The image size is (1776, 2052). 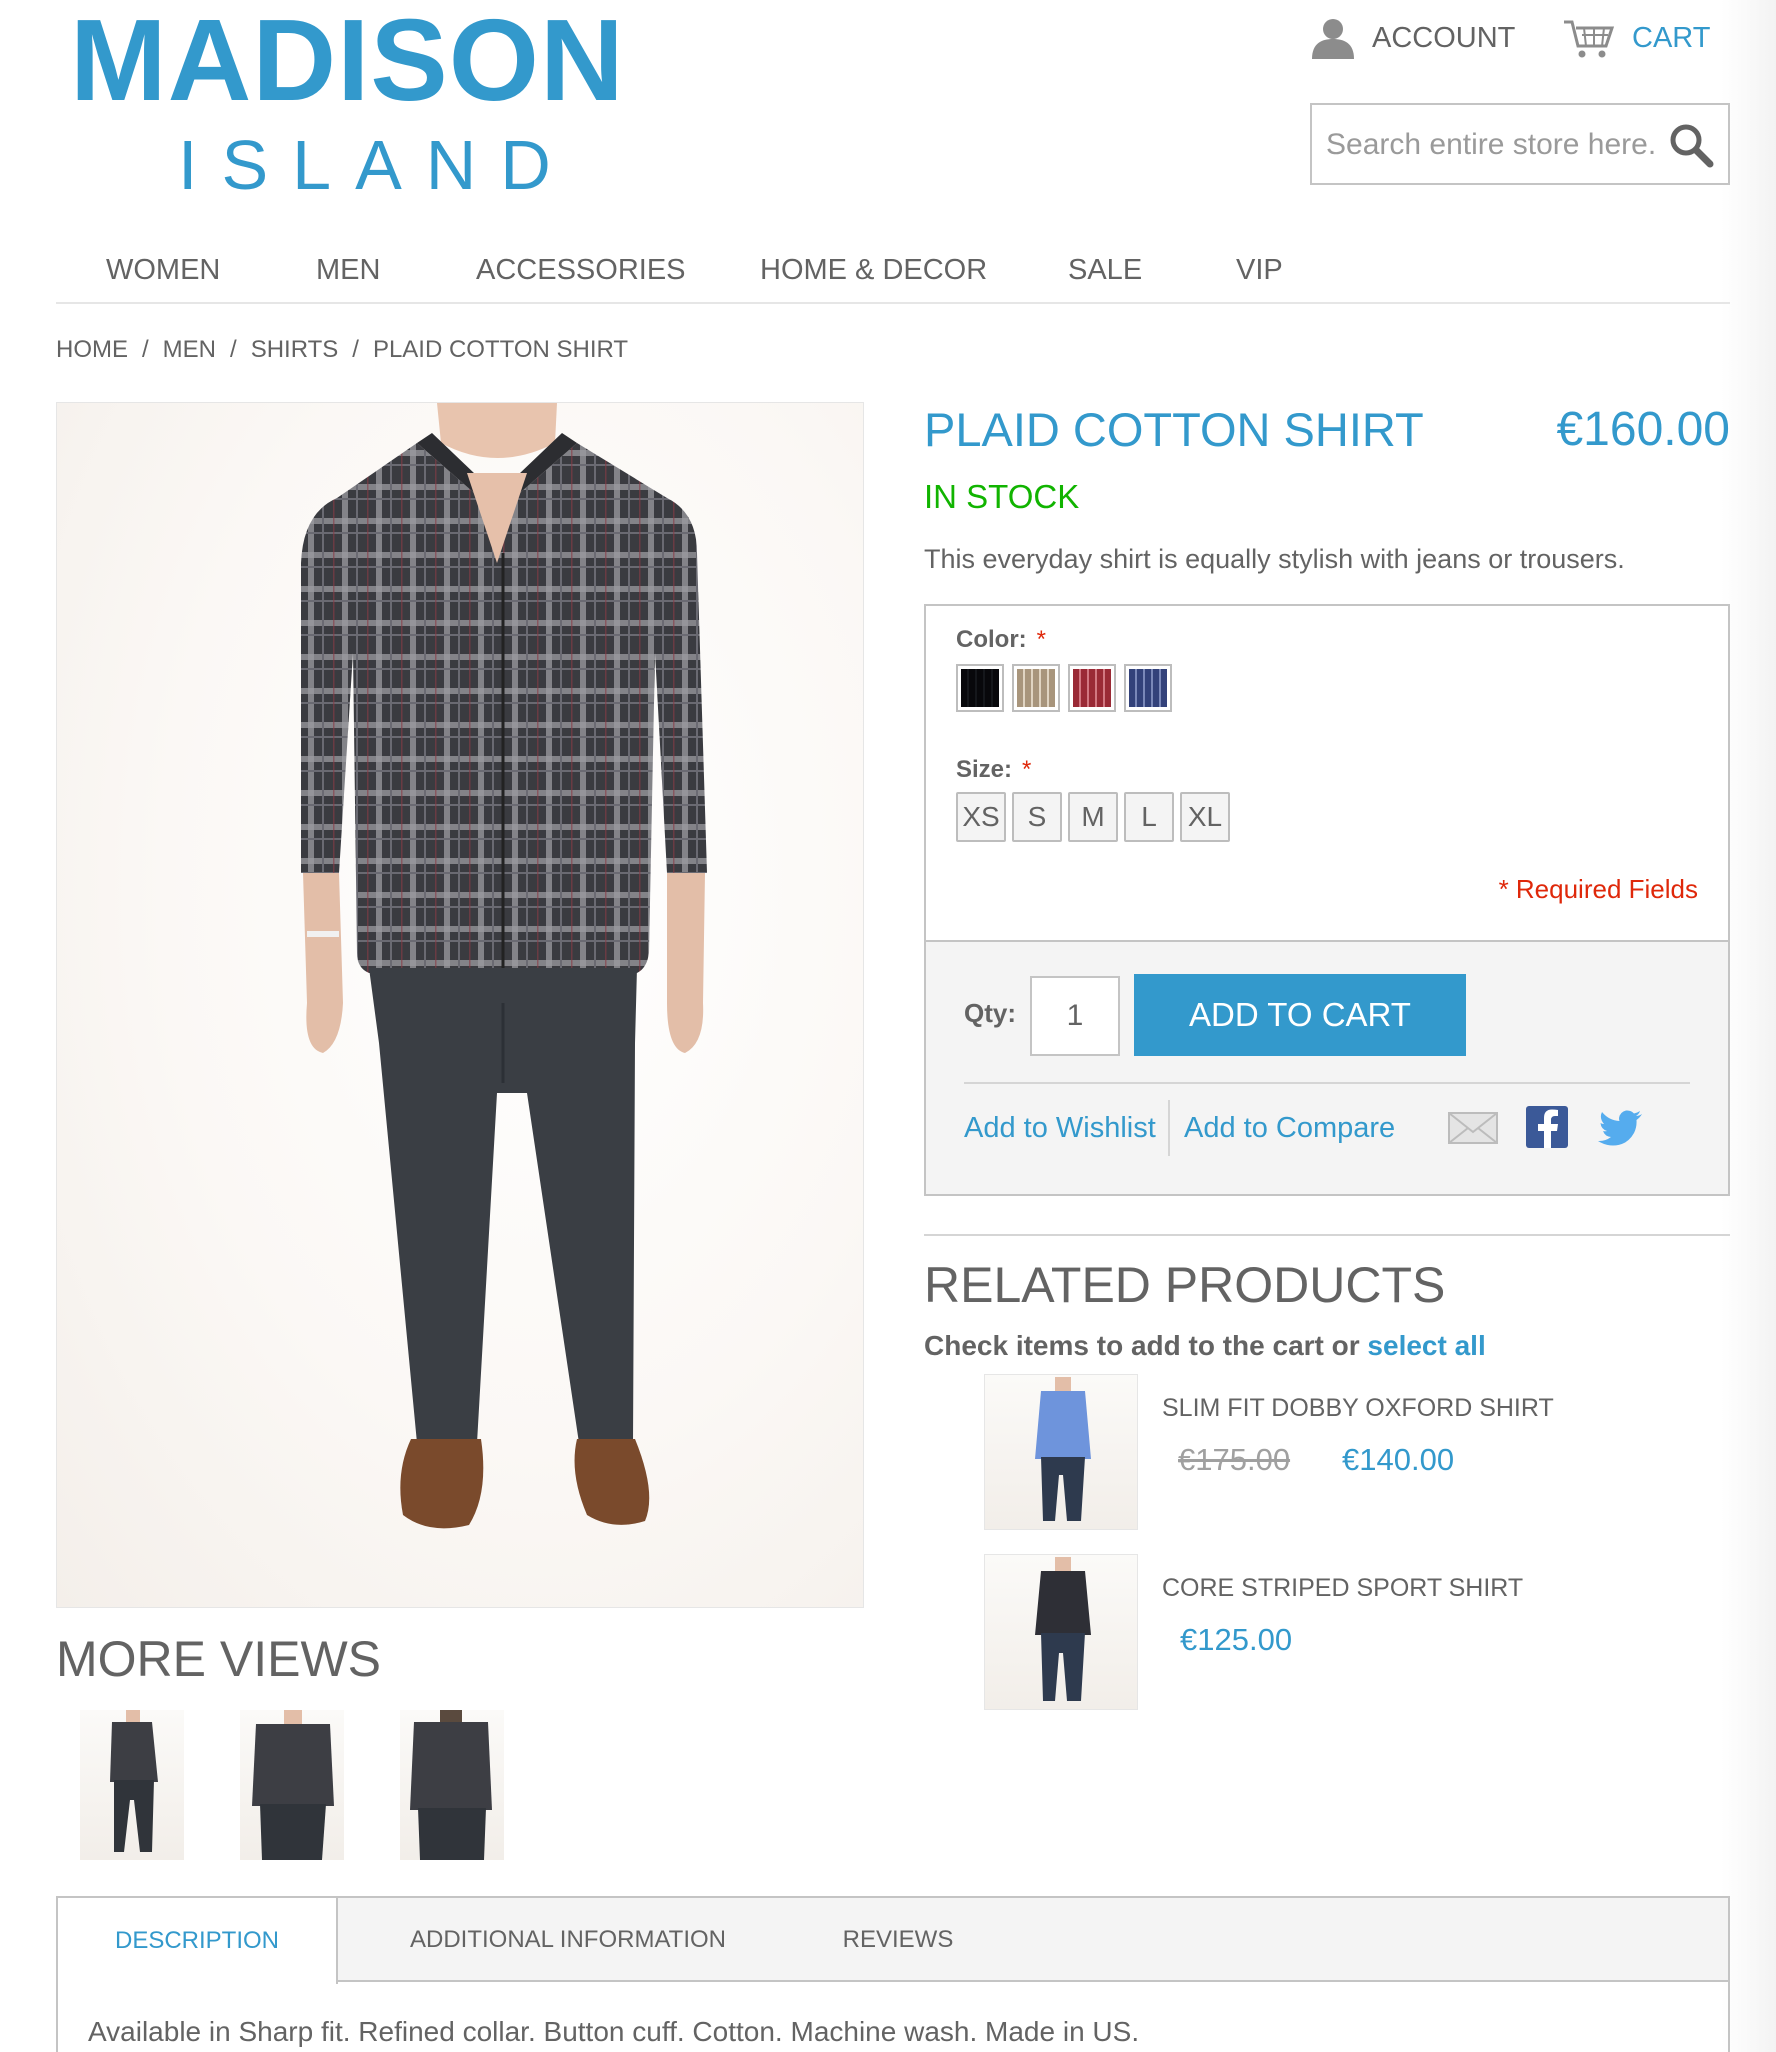 I want to click on color-swatch-charcoal, so click(x=980, y=688).